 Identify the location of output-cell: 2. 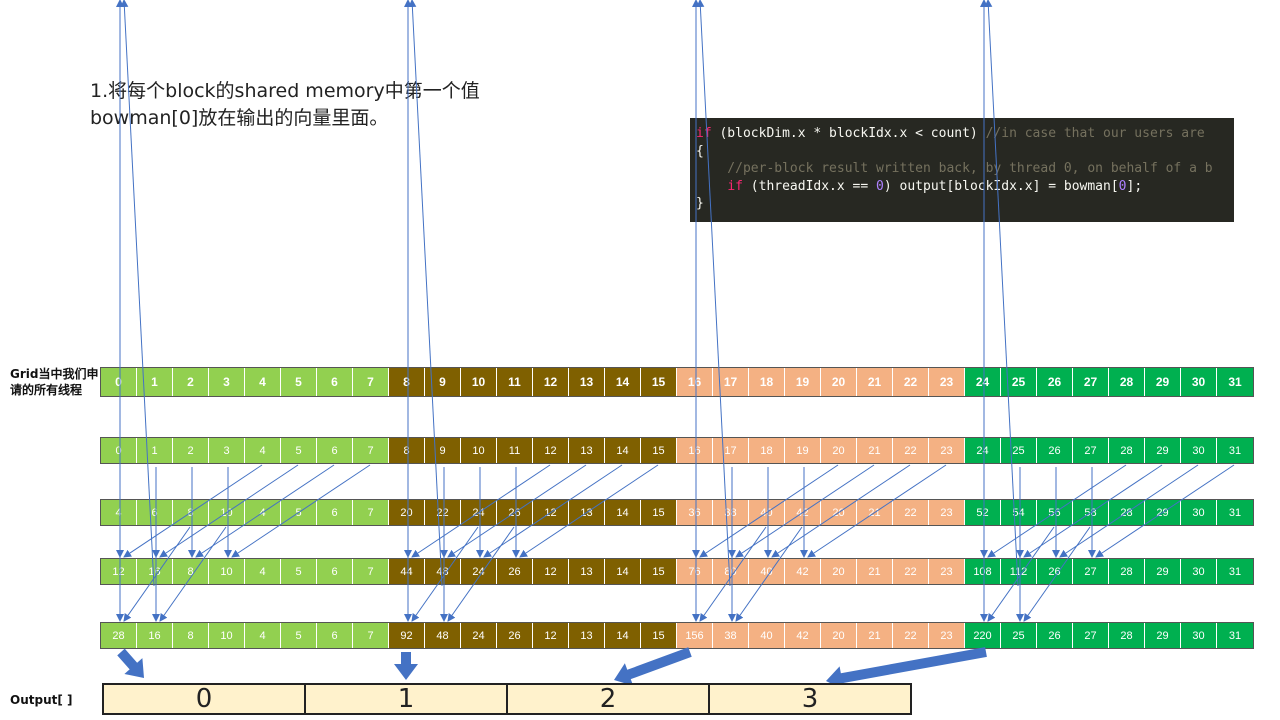
(609, 699).